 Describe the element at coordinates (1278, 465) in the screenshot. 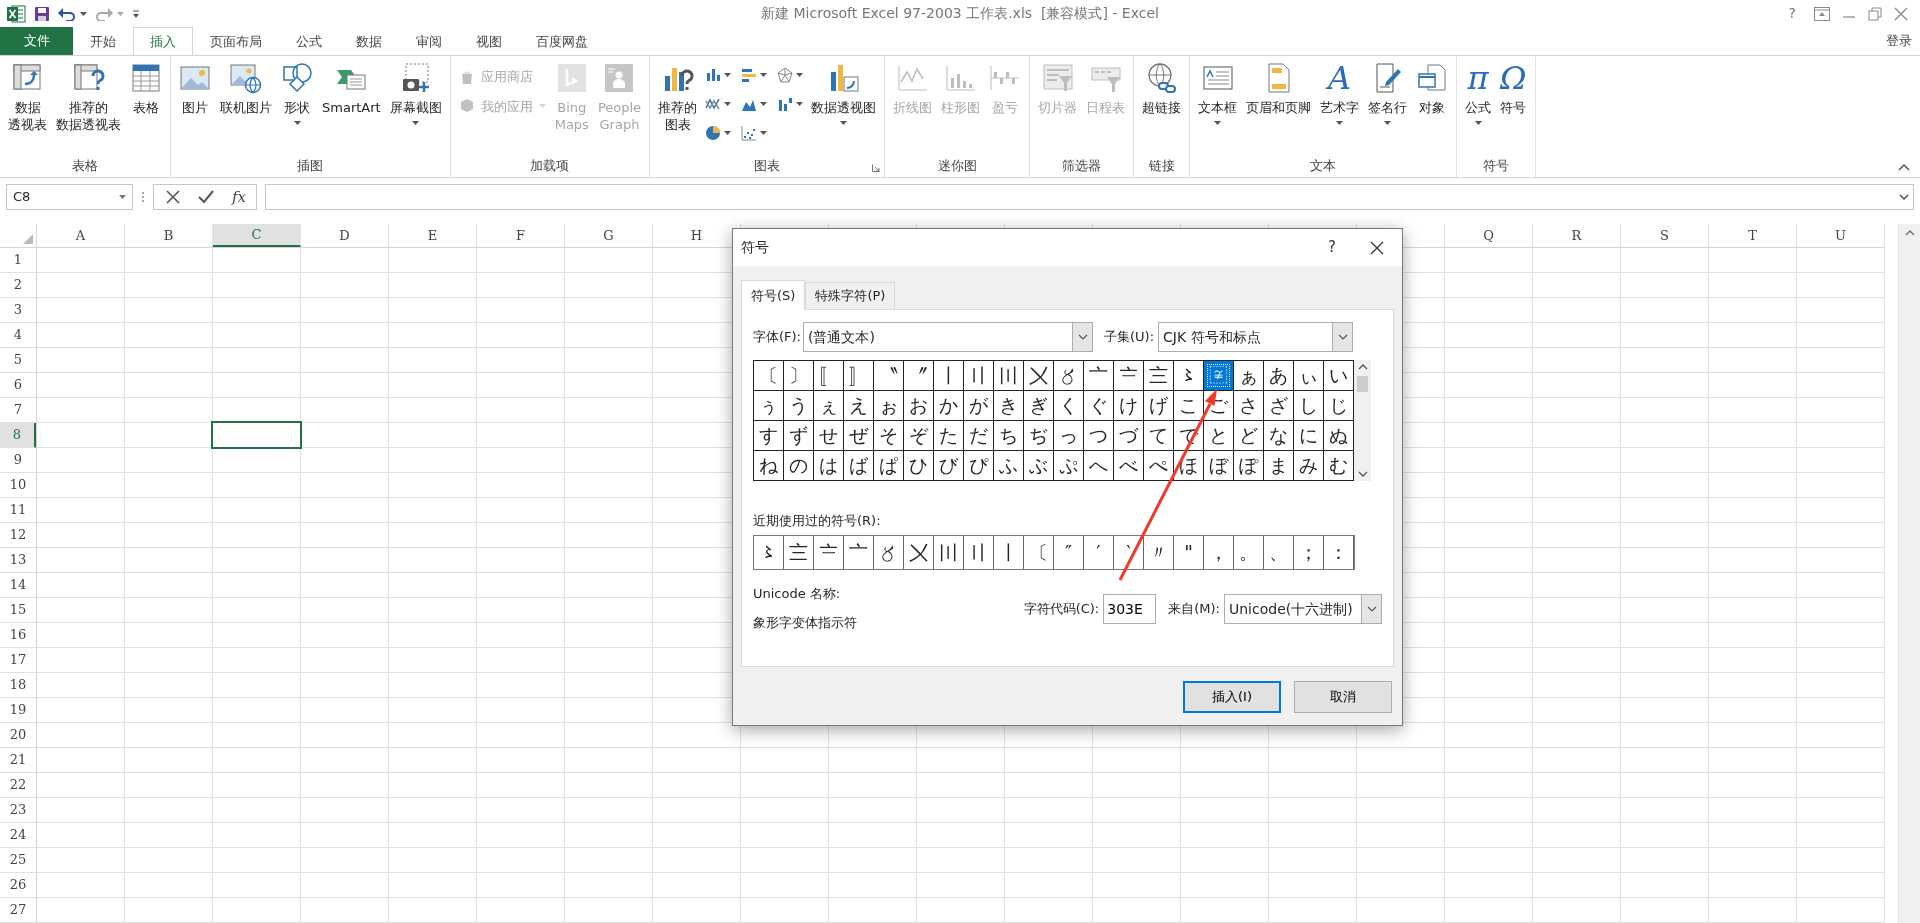

I see `symbol-cell: ま` at that location.